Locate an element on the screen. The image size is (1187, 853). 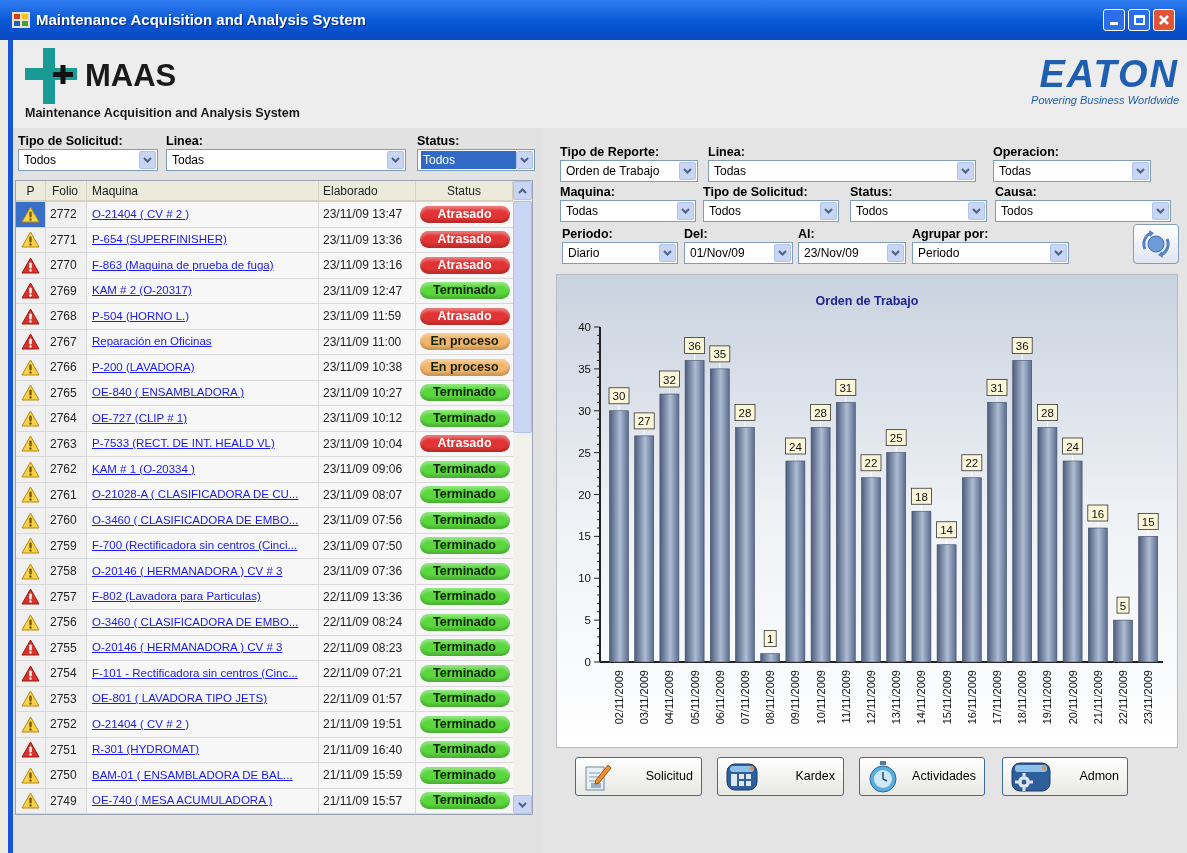
scrollbar-thumb is located at coordinates (522, 317).